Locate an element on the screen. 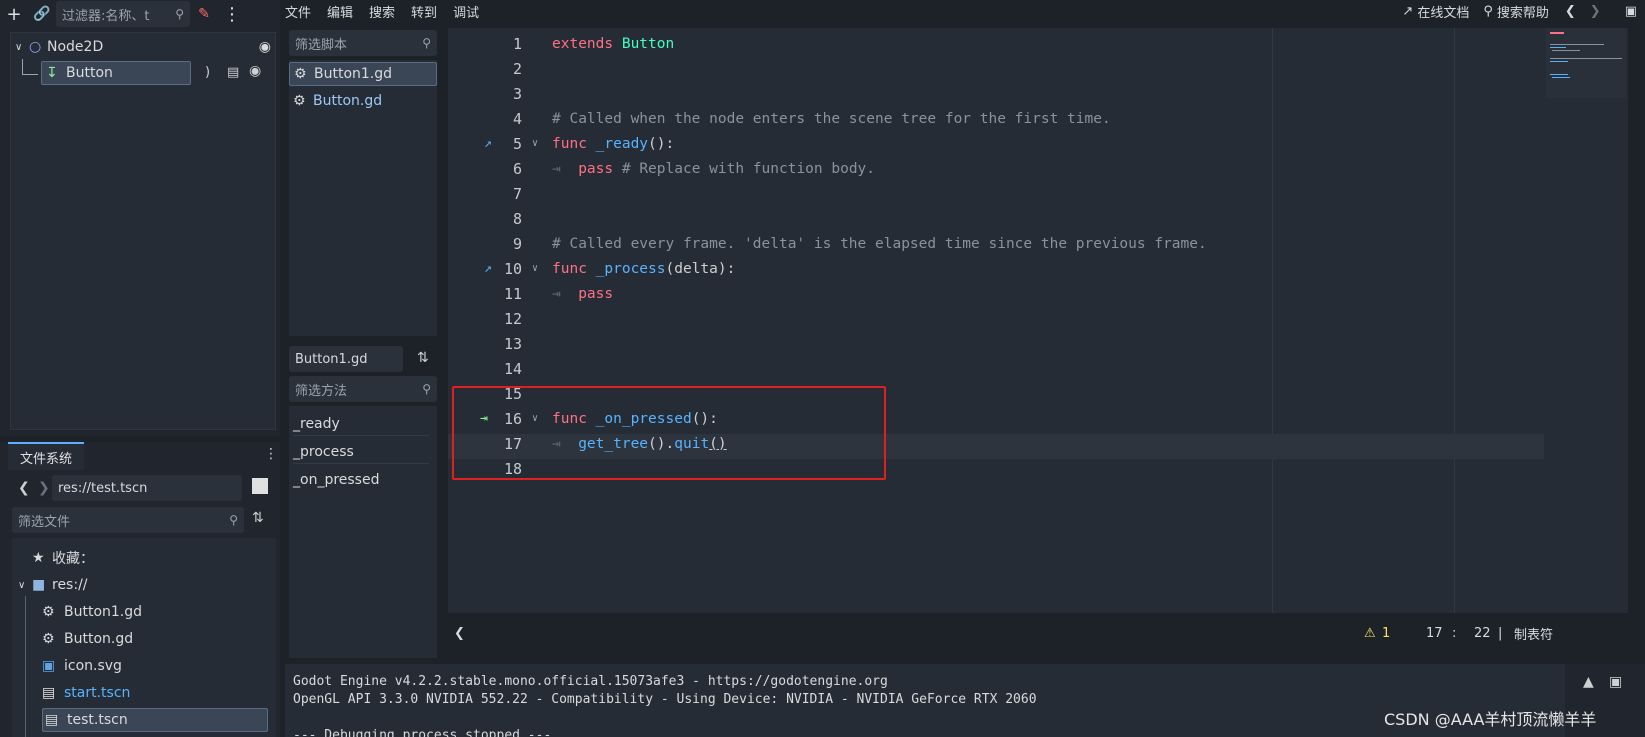 The height and width of the screenshot is (737, 1645). token-type: Button is located at coordinates (648, 43).